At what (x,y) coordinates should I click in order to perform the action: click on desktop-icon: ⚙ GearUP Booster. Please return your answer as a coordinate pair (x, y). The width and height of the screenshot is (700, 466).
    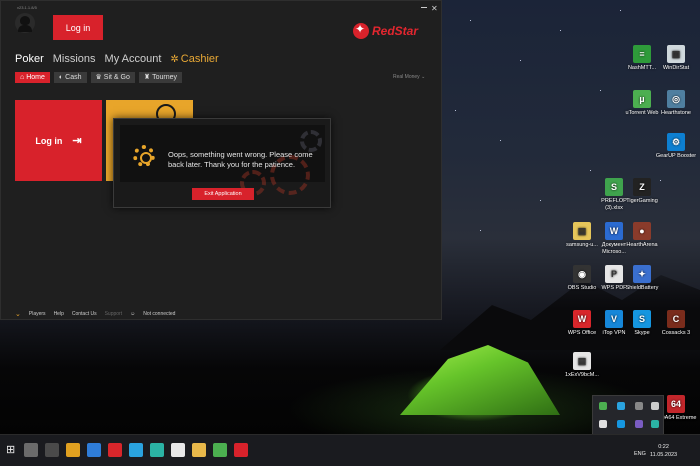
    Looking at the image, I should click on (676, 146).